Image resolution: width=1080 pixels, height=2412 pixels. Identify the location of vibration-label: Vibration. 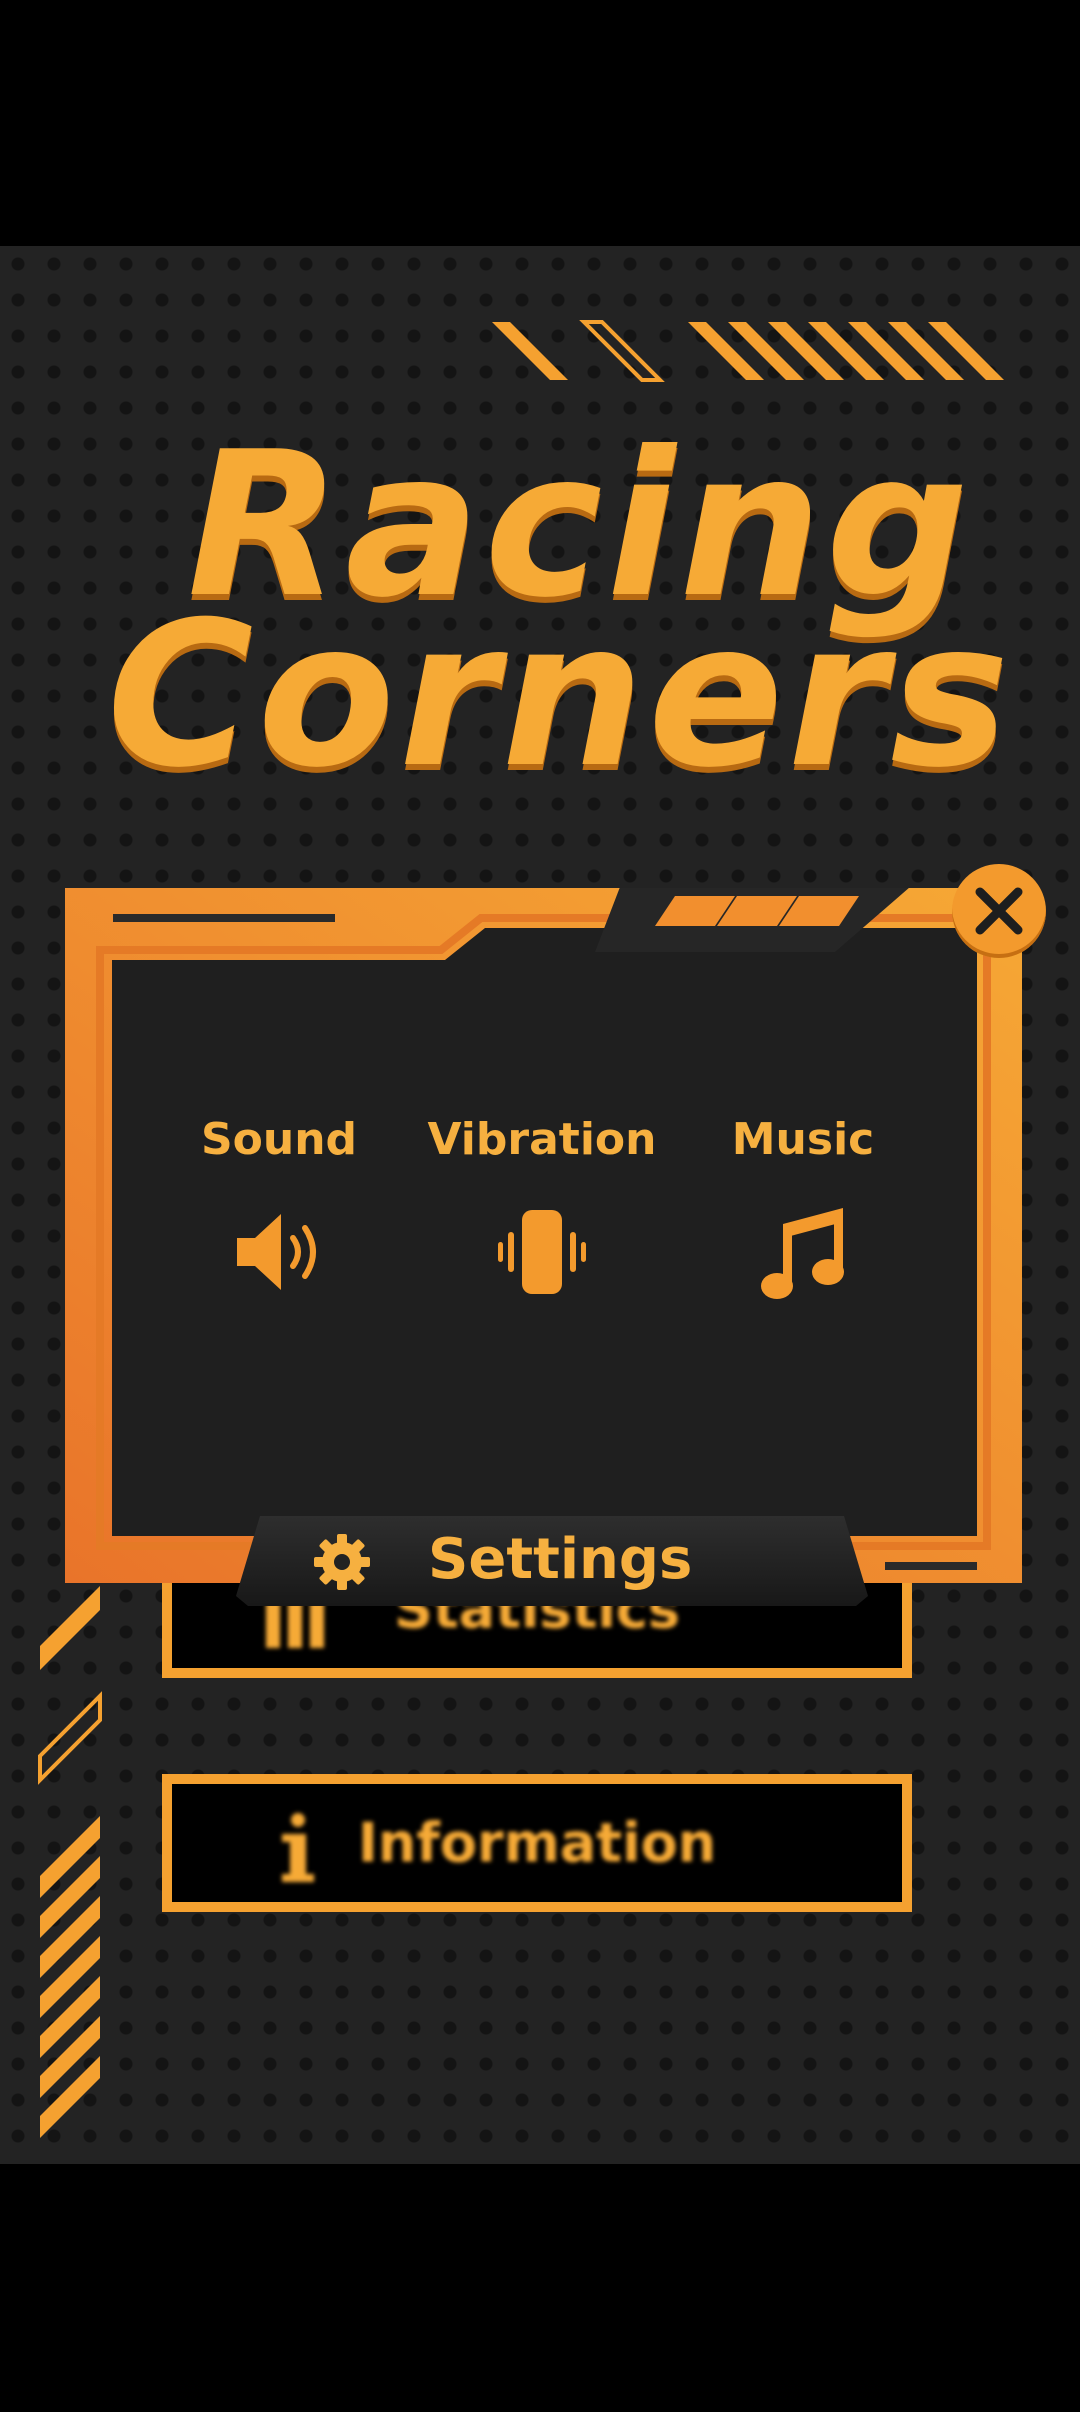
(542, 1139).